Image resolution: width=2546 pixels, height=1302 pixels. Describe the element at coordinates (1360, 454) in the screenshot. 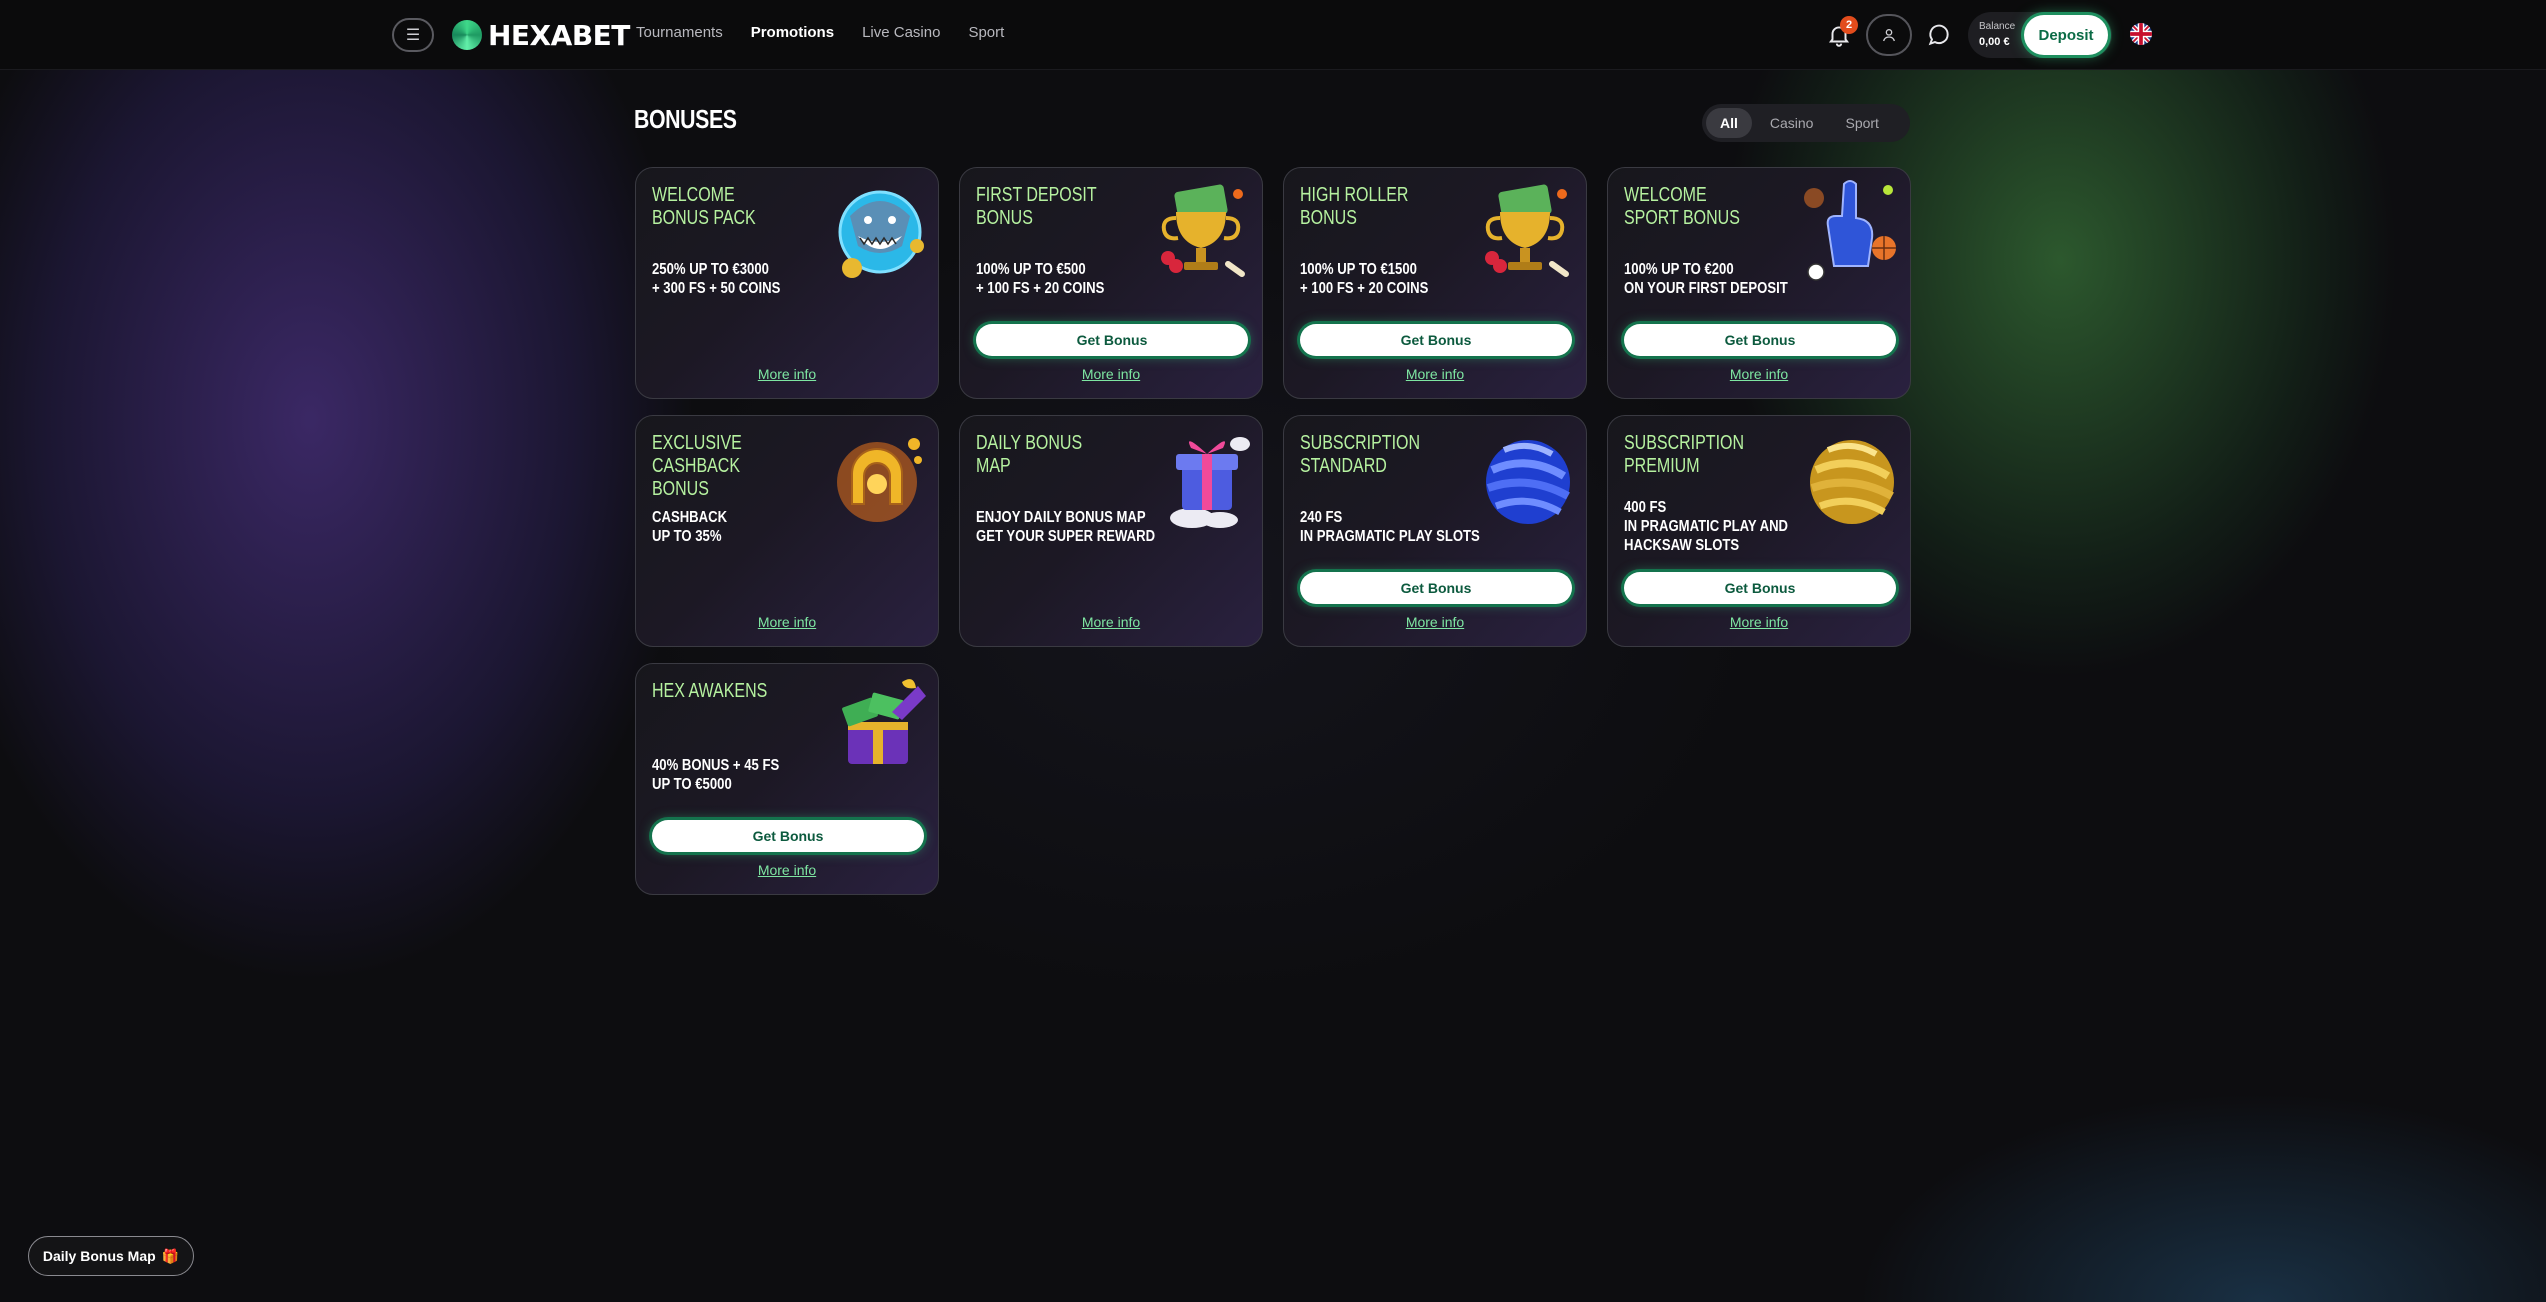

I see `card-title: SUBSCRIPTION STANDARD` at that location.